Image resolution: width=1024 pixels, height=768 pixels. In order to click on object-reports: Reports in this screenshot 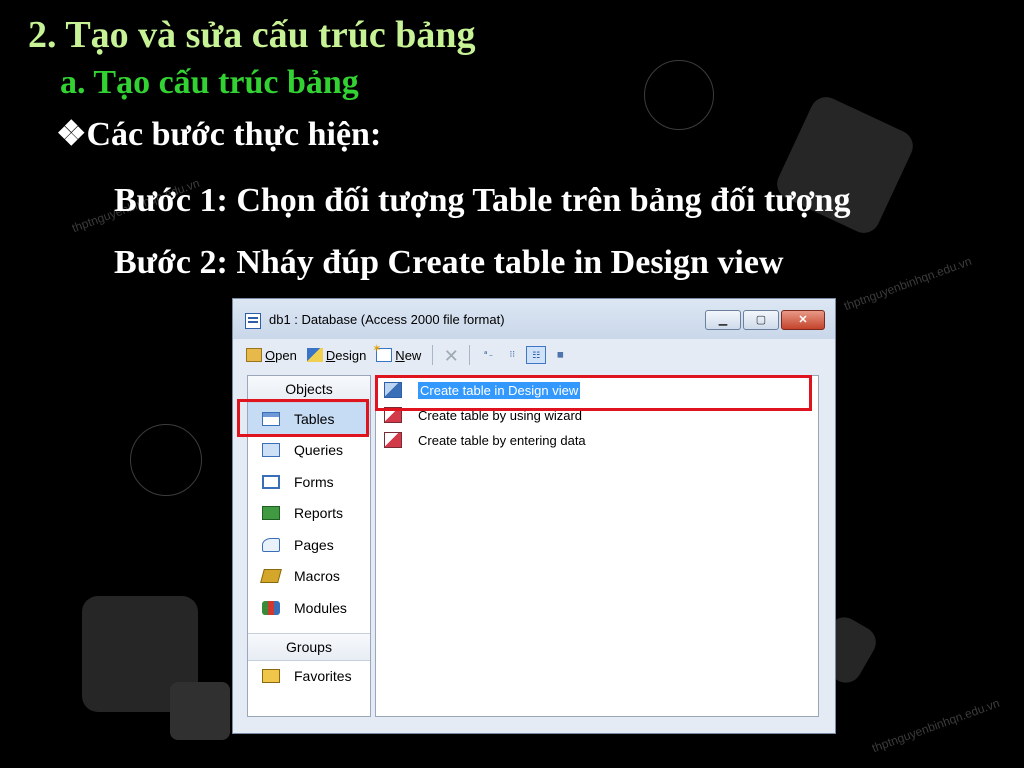, I will do `click(309, 514)`.